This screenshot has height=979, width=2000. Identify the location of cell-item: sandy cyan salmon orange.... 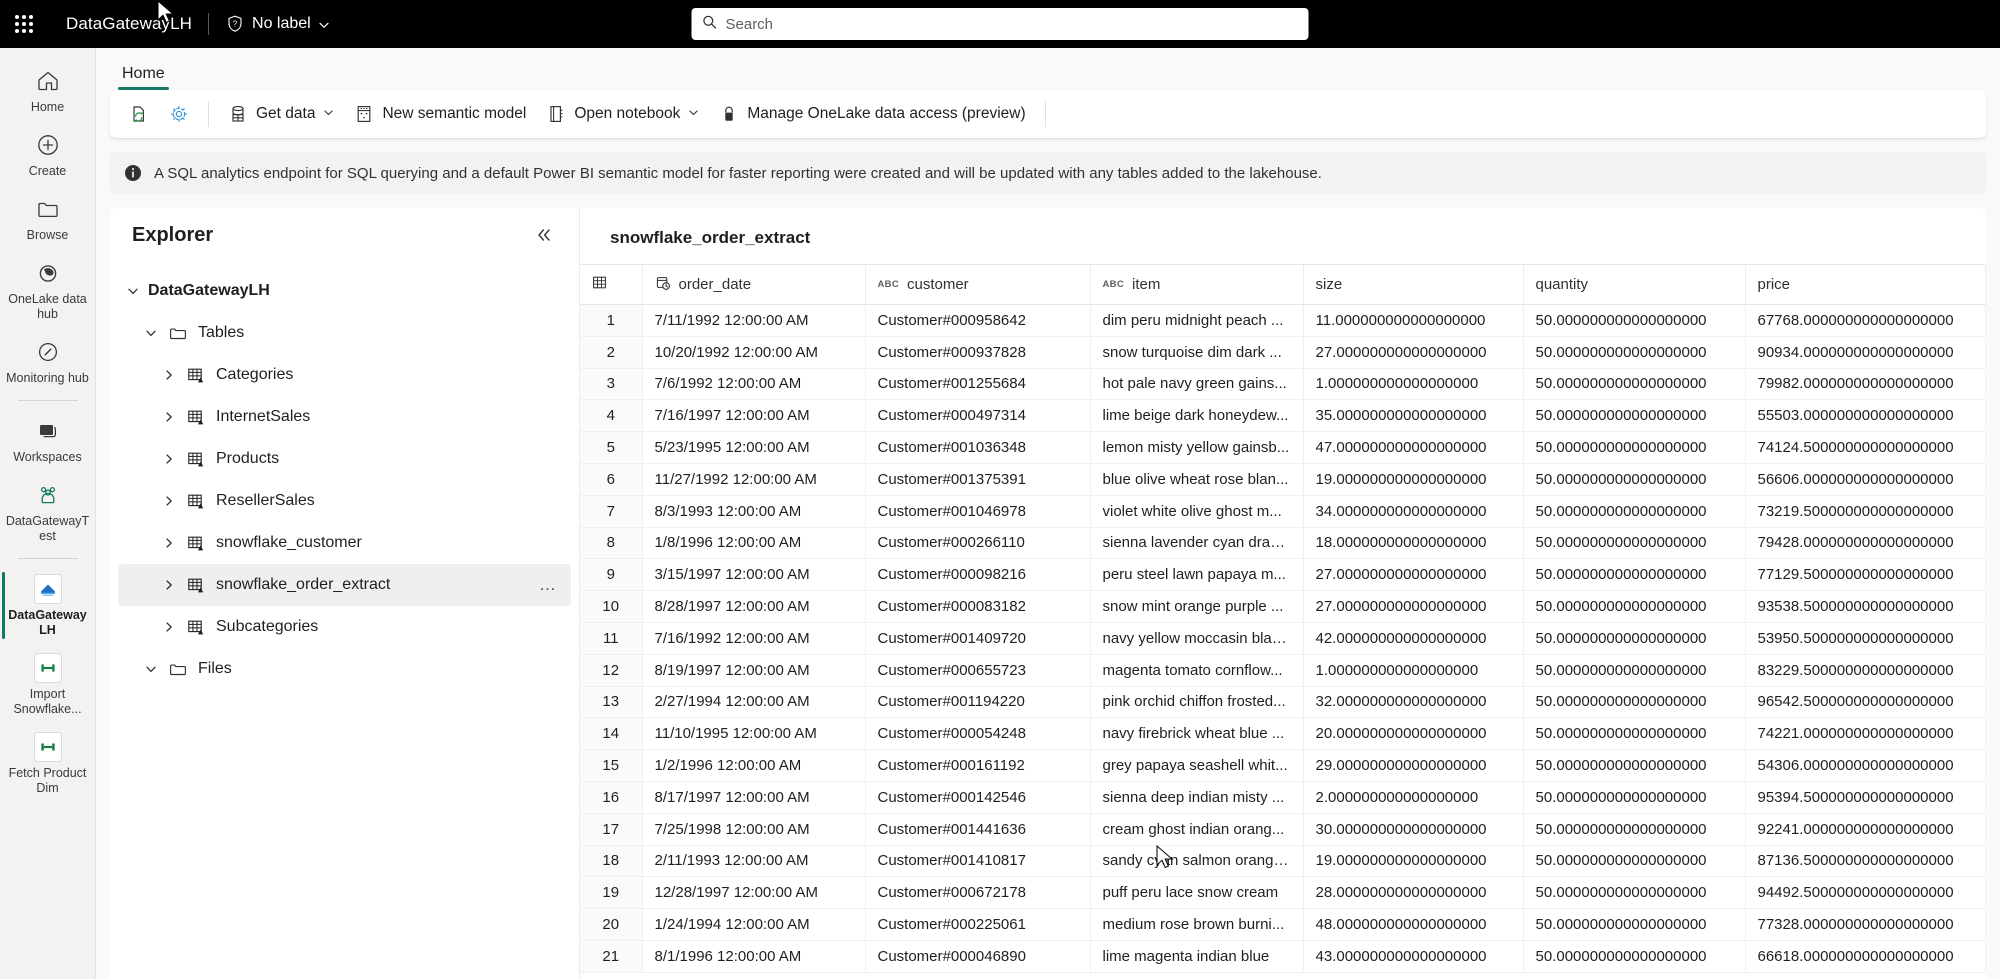
(1197, 861).